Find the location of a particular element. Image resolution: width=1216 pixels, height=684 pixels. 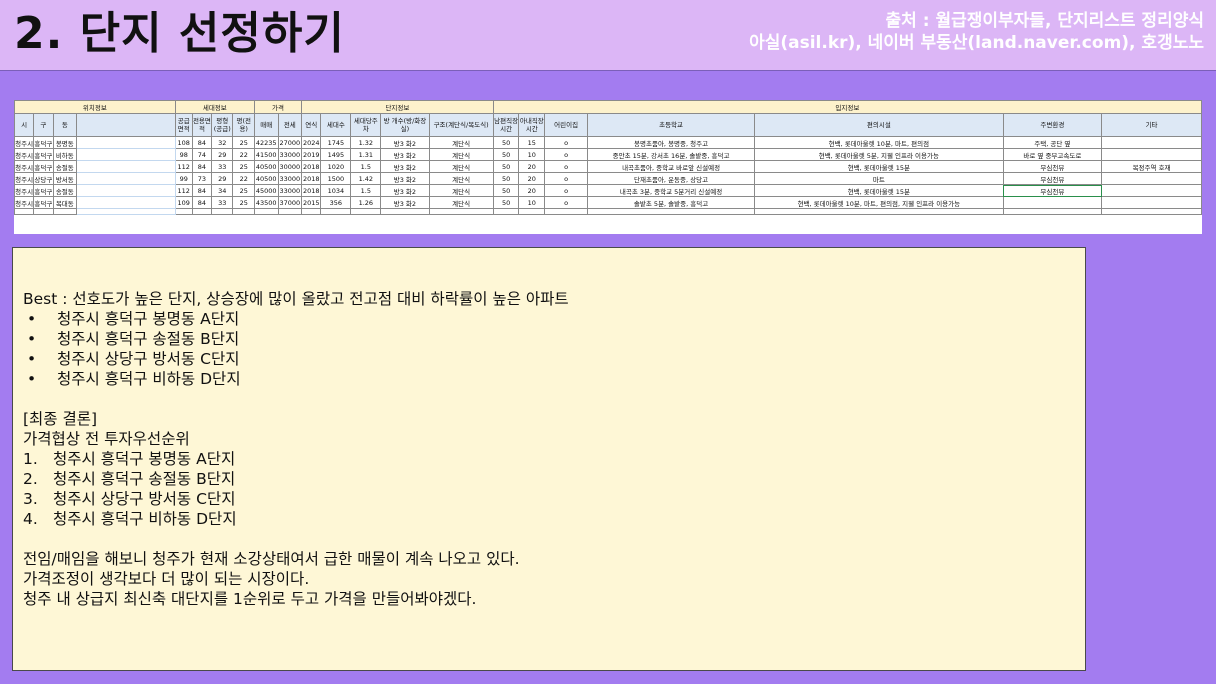

table-cell: 2015 is located at coordinates (311, 202).